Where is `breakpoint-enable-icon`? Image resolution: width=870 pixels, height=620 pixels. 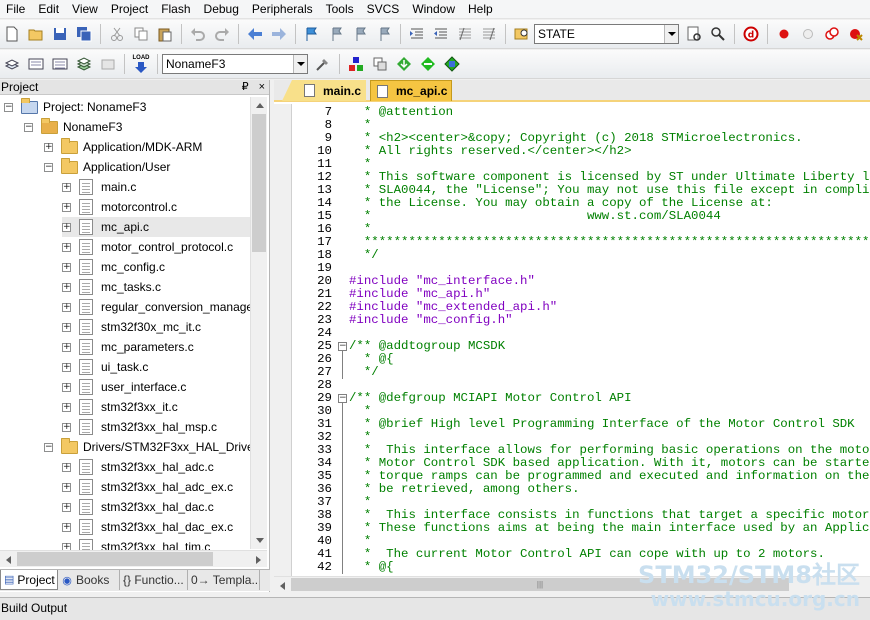 breakpoint-enable-icon is located at coordinates (808, 34).